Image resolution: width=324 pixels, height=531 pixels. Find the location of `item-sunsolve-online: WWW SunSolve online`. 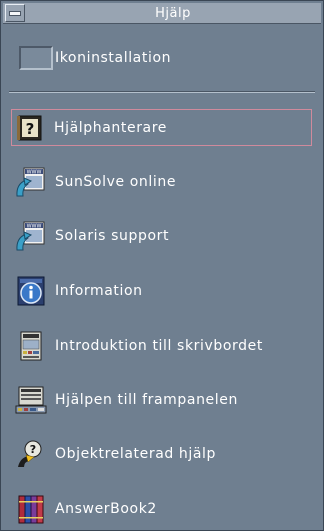

item-sunsolve-online: WWW SunSolve online is located at coordinates (94, 181).